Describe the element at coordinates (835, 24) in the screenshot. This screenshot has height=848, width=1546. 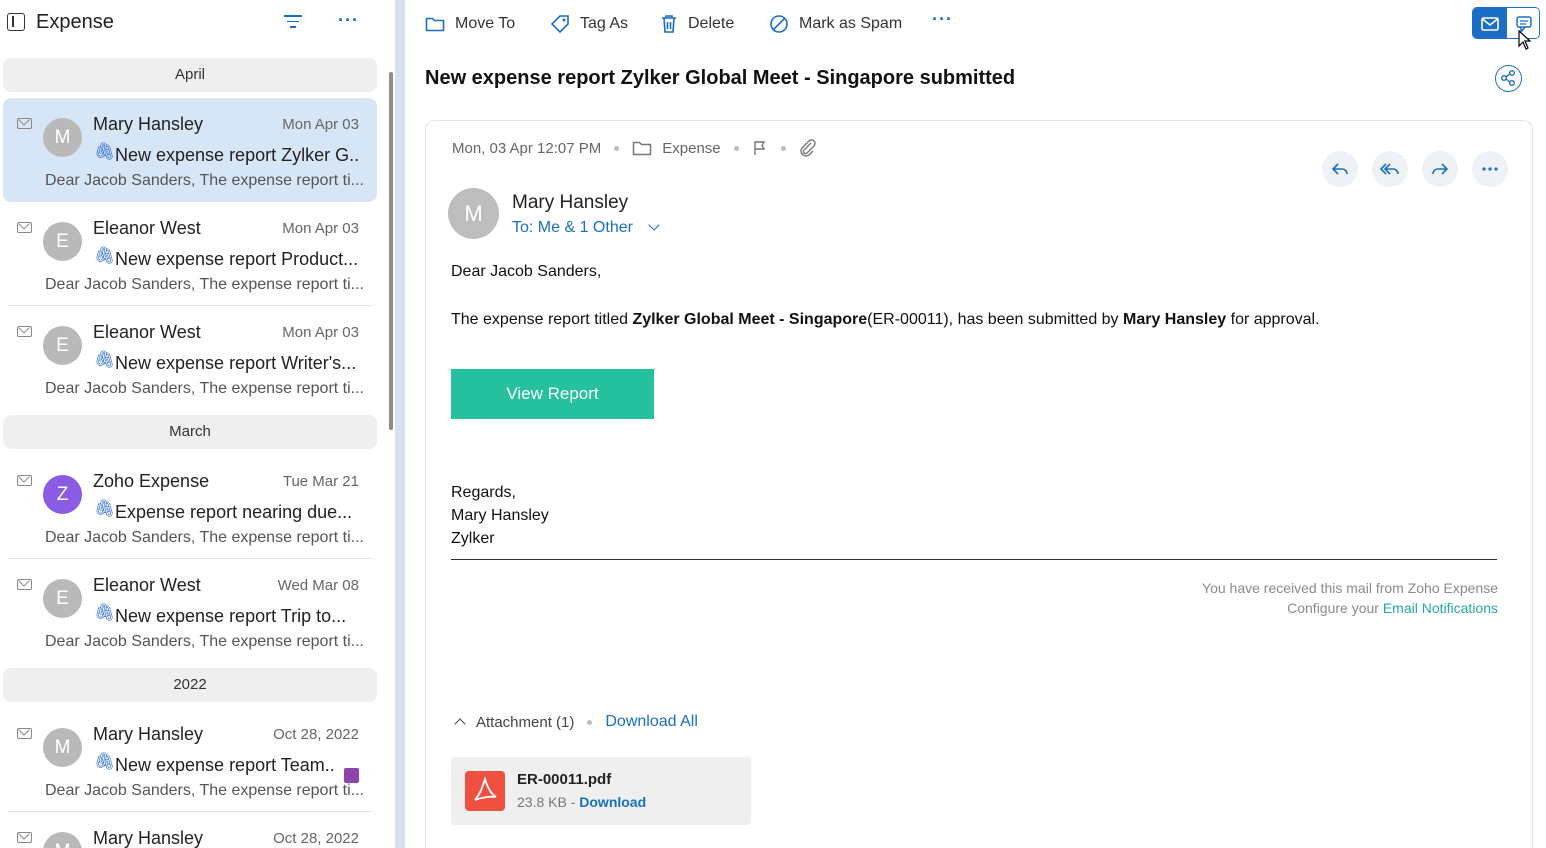
I see `mark-spam-button: Mark as Spam` at that location.